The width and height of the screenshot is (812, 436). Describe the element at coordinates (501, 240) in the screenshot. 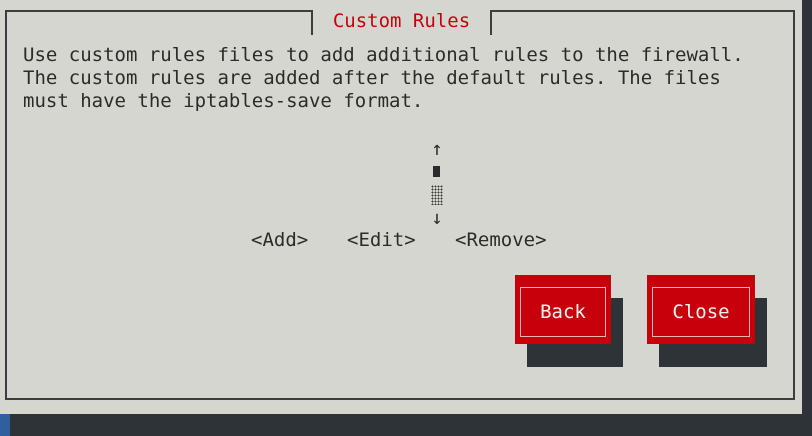

I see `remove-button: <Remove>` at that location.